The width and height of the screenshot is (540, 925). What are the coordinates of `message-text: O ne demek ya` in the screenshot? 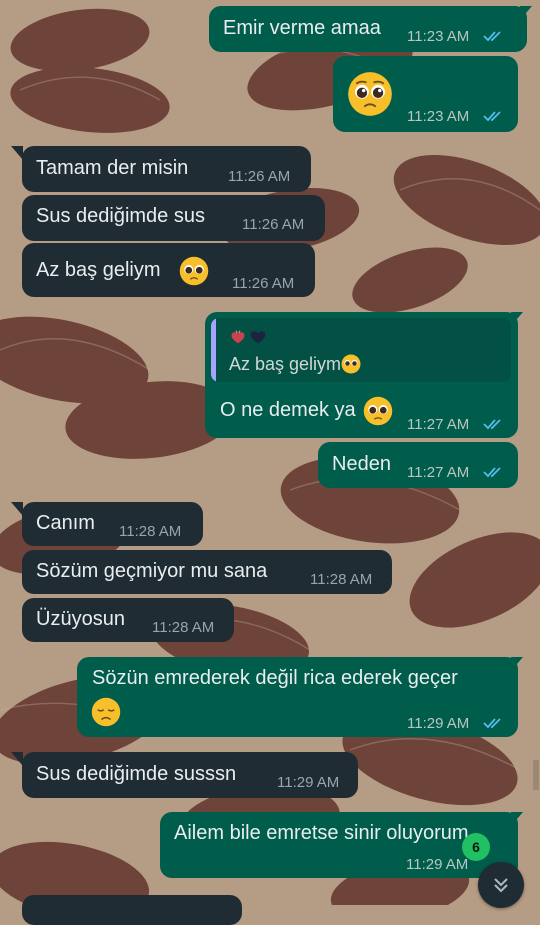 It's located at (288, 410).